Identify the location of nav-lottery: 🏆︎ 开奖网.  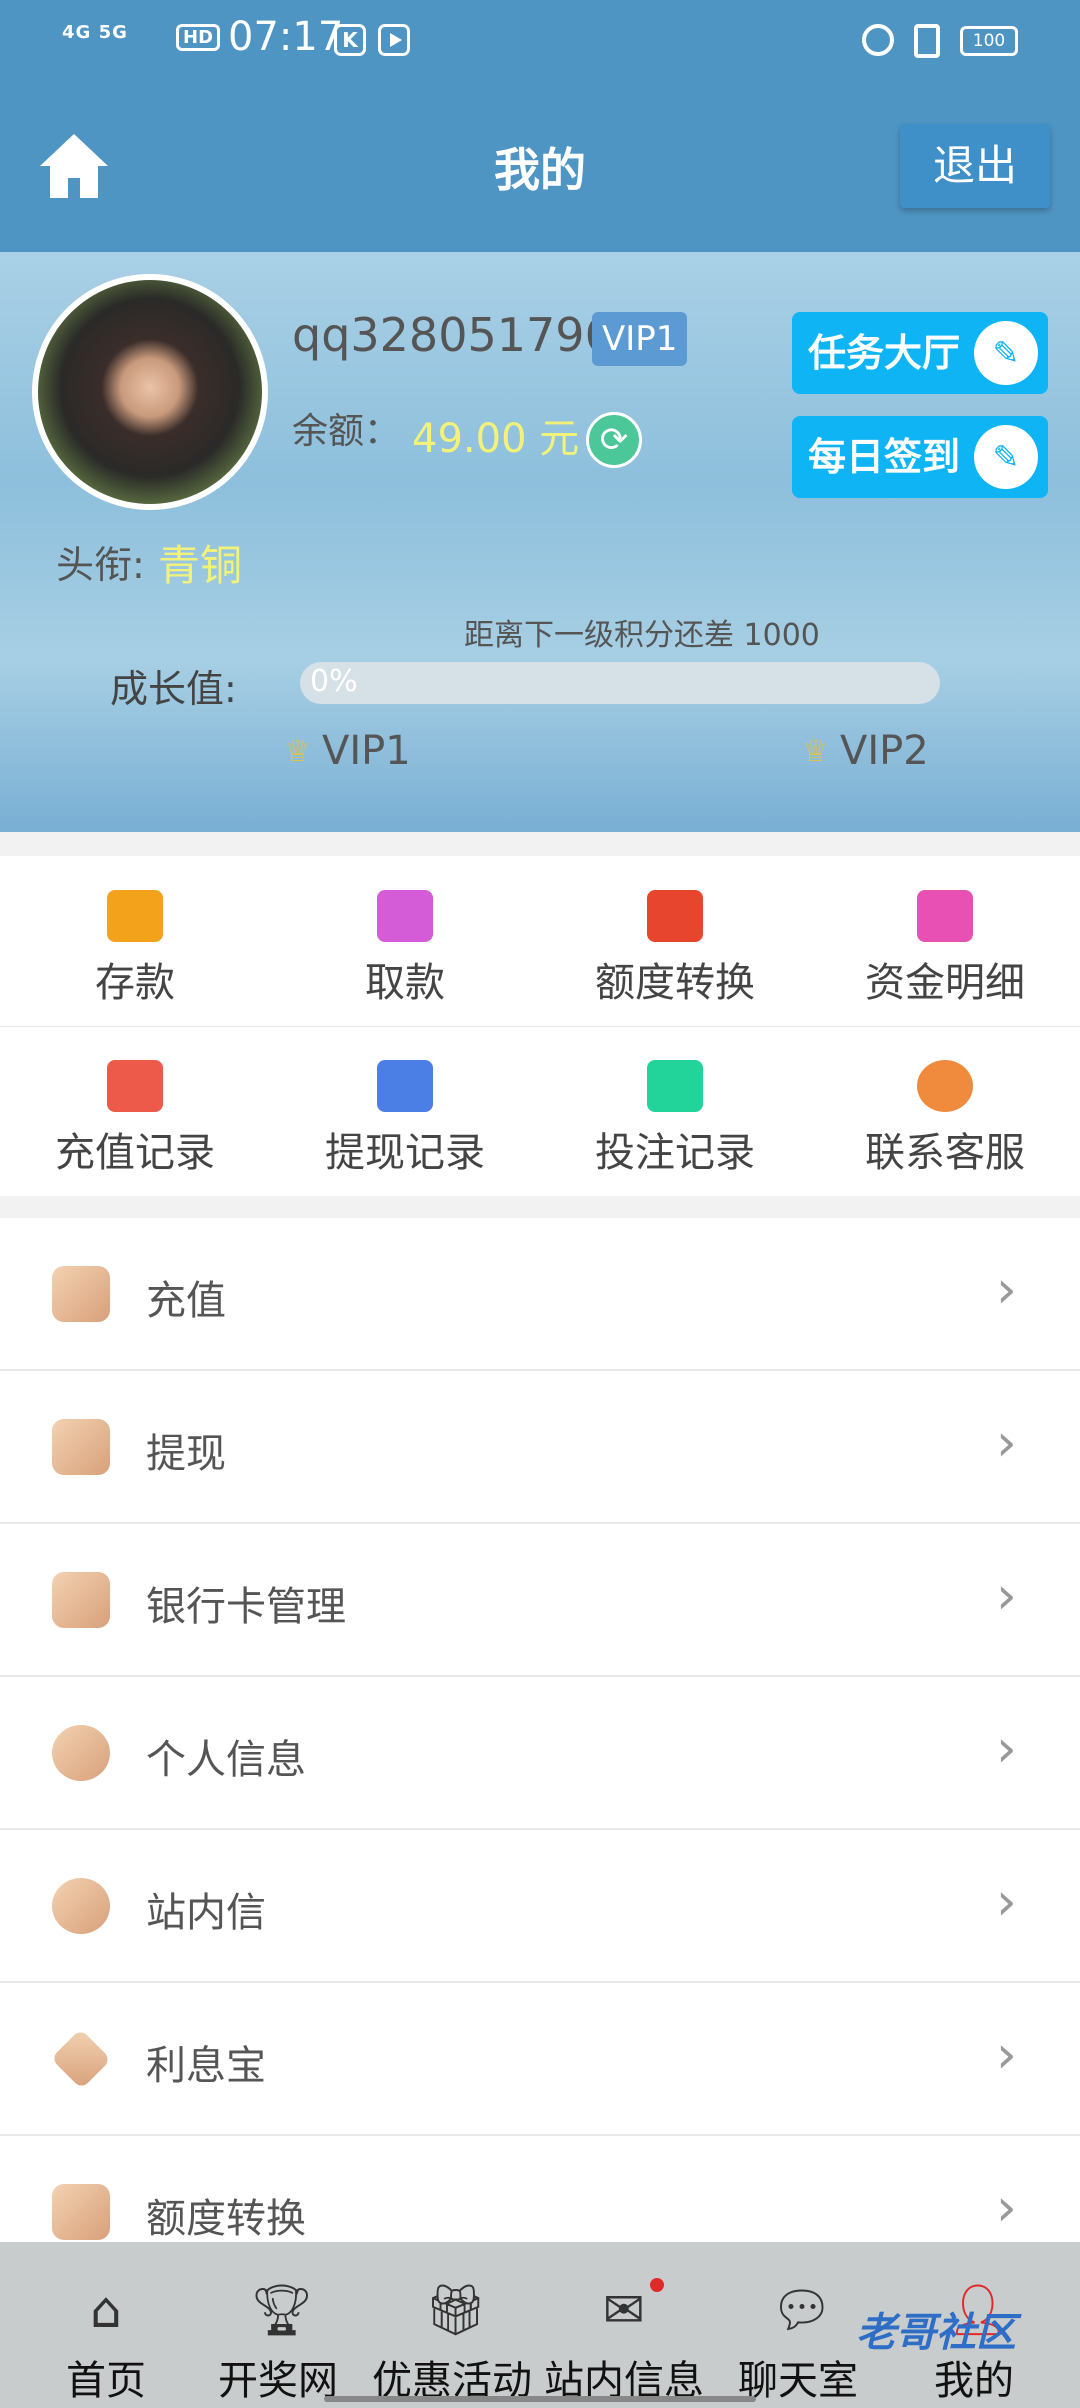
(278, 2325).